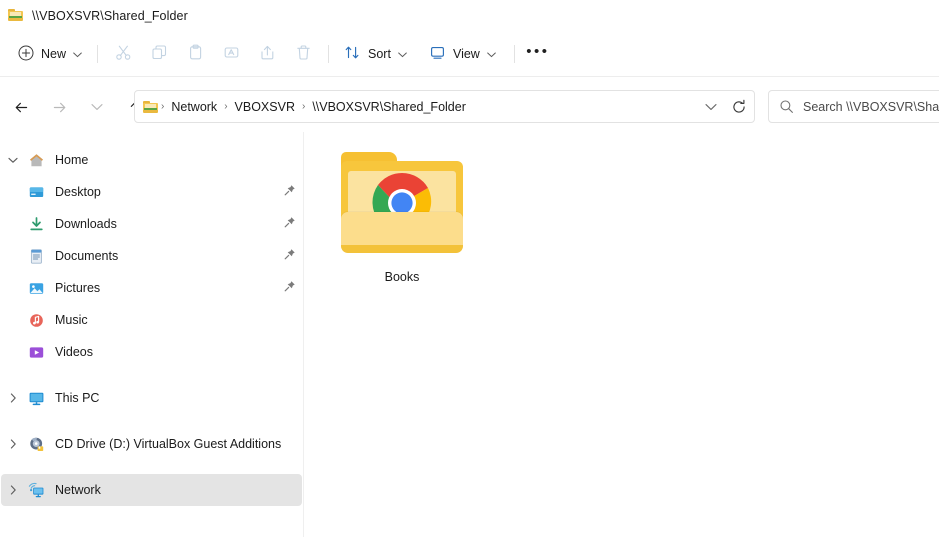 This screenshot has height=537, width=939. I want to click on sidebar-item-this-pc: This PC, so click(151, 398).